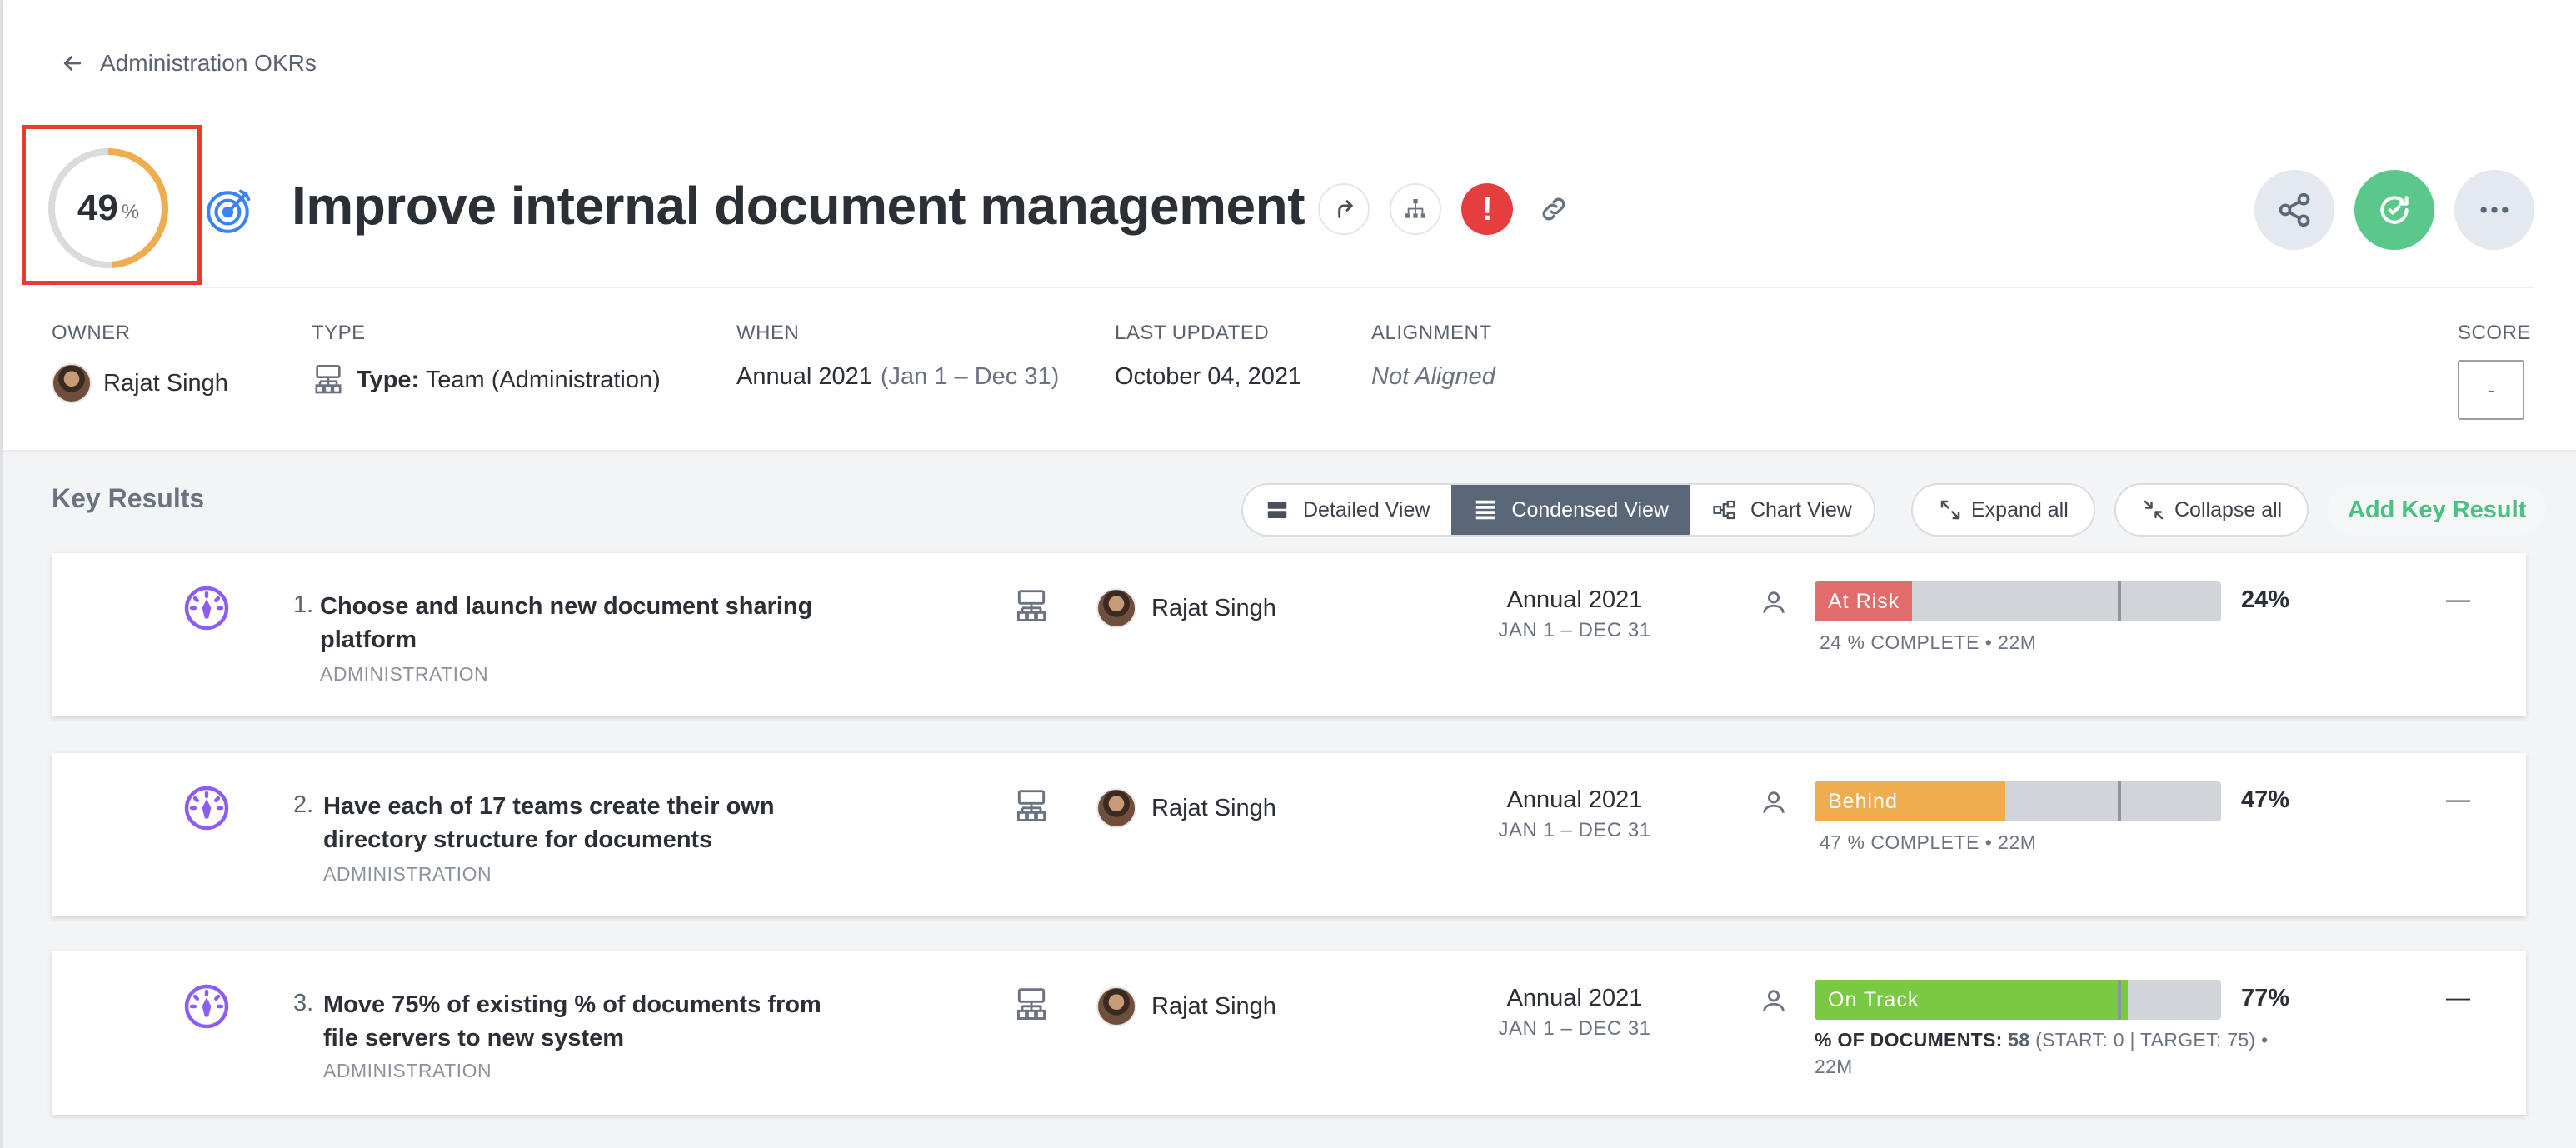 The image size is (2576, 1148). I want to click on copy-link-button, so click(1554, 209).